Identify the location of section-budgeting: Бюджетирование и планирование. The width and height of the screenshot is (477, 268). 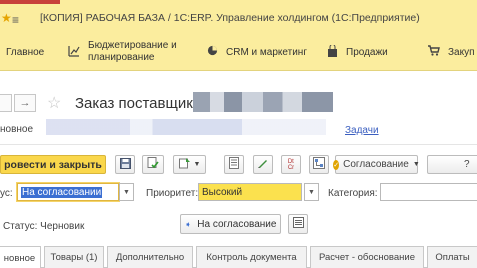
(122, 52).